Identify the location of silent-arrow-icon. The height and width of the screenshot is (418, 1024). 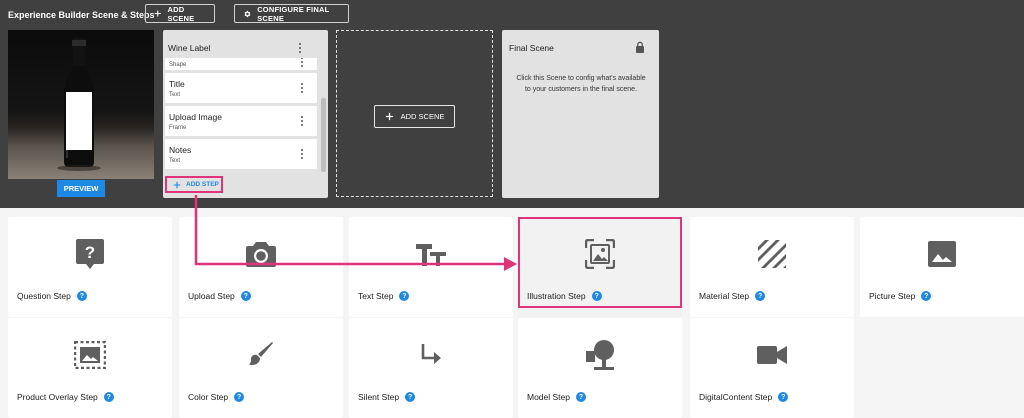
(431, 354).